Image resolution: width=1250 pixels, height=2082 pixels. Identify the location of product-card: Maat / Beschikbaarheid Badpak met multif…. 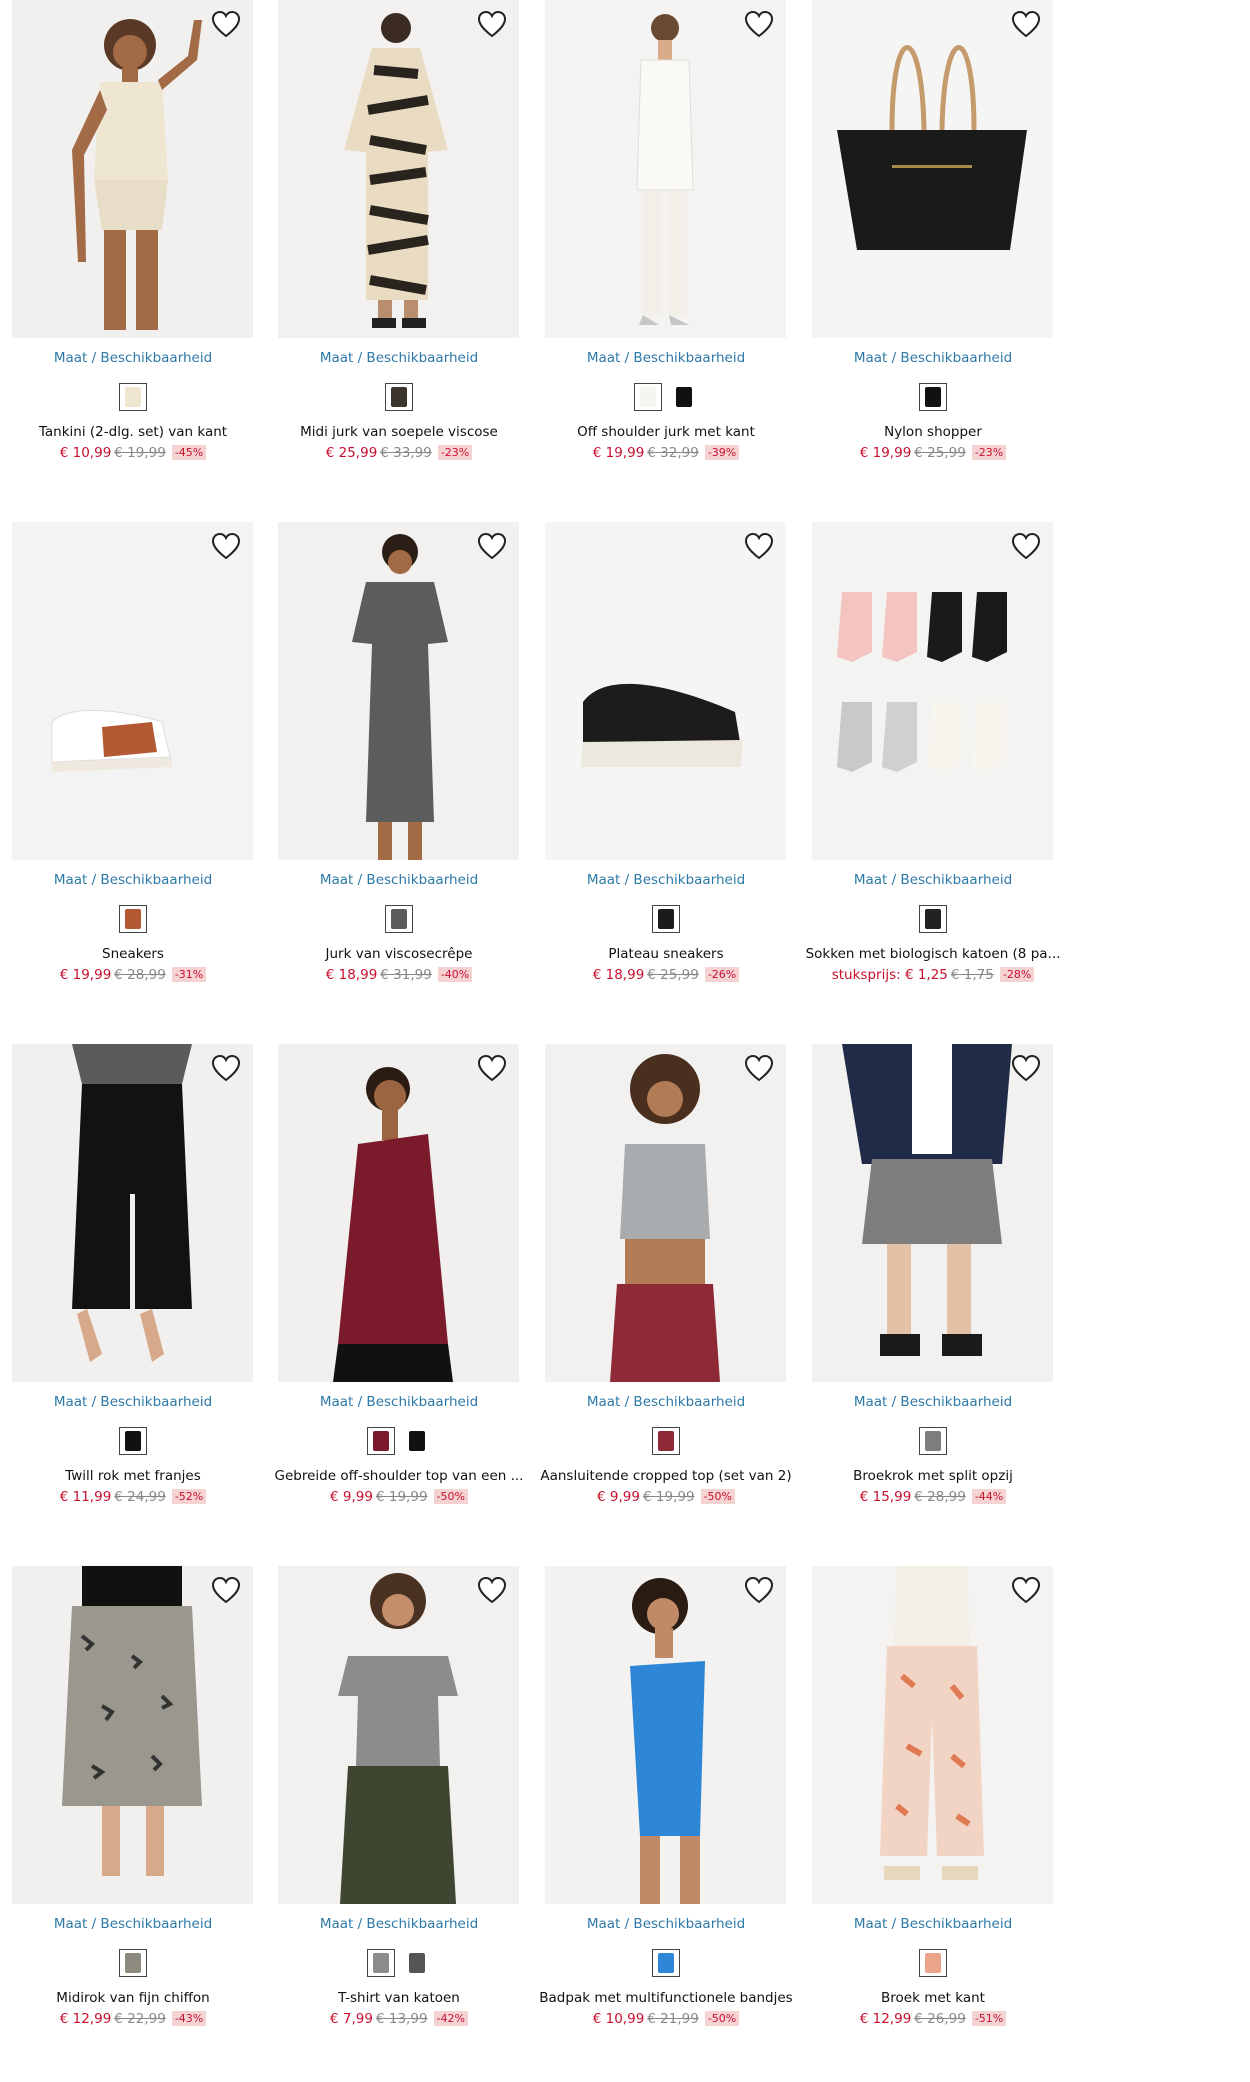
(666, 1816).